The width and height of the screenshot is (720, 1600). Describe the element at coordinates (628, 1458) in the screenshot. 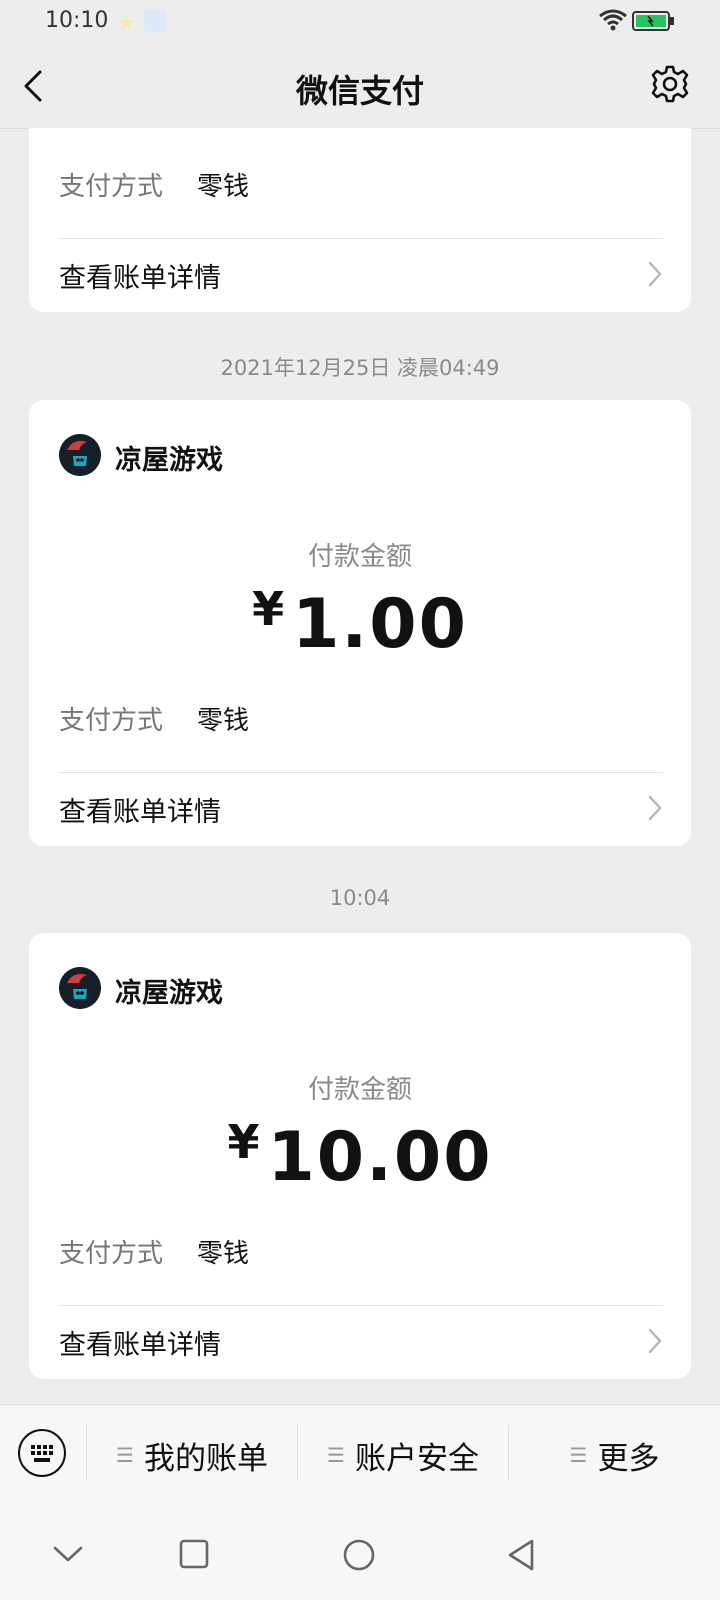

I see `menu-item-label: 更多` at that location.